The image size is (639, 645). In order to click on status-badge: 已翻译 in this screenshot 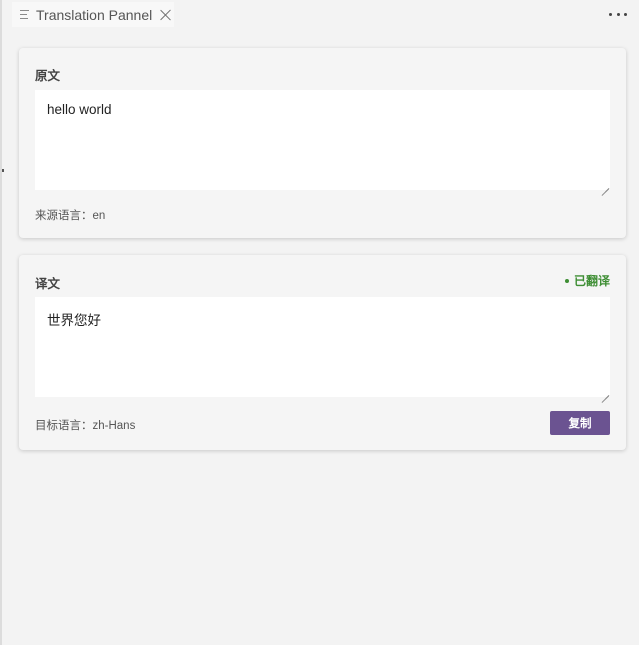, I will do `click(587, 280)`.